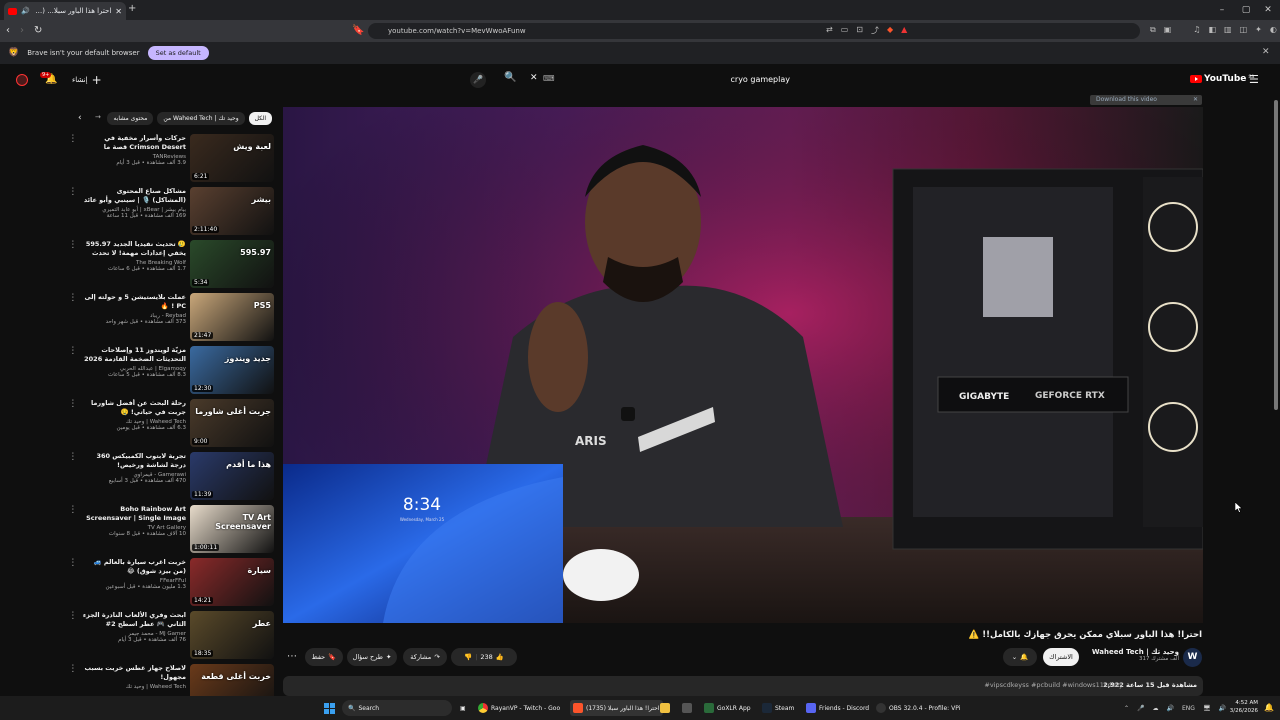 The width and height of the screenshot is (1280, 720). I want to click on notification-center-icon: 🔔, so click(1269, 707).